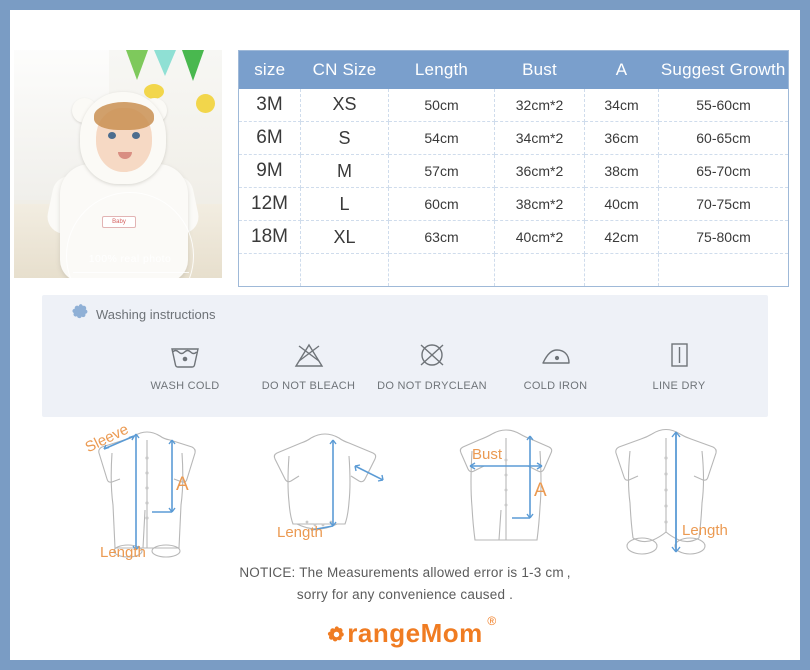  What do you see at coordinates (539, 105) in the screenshot?
I see `cell-bust: 32cm*2` at bounding box center [539, 105].